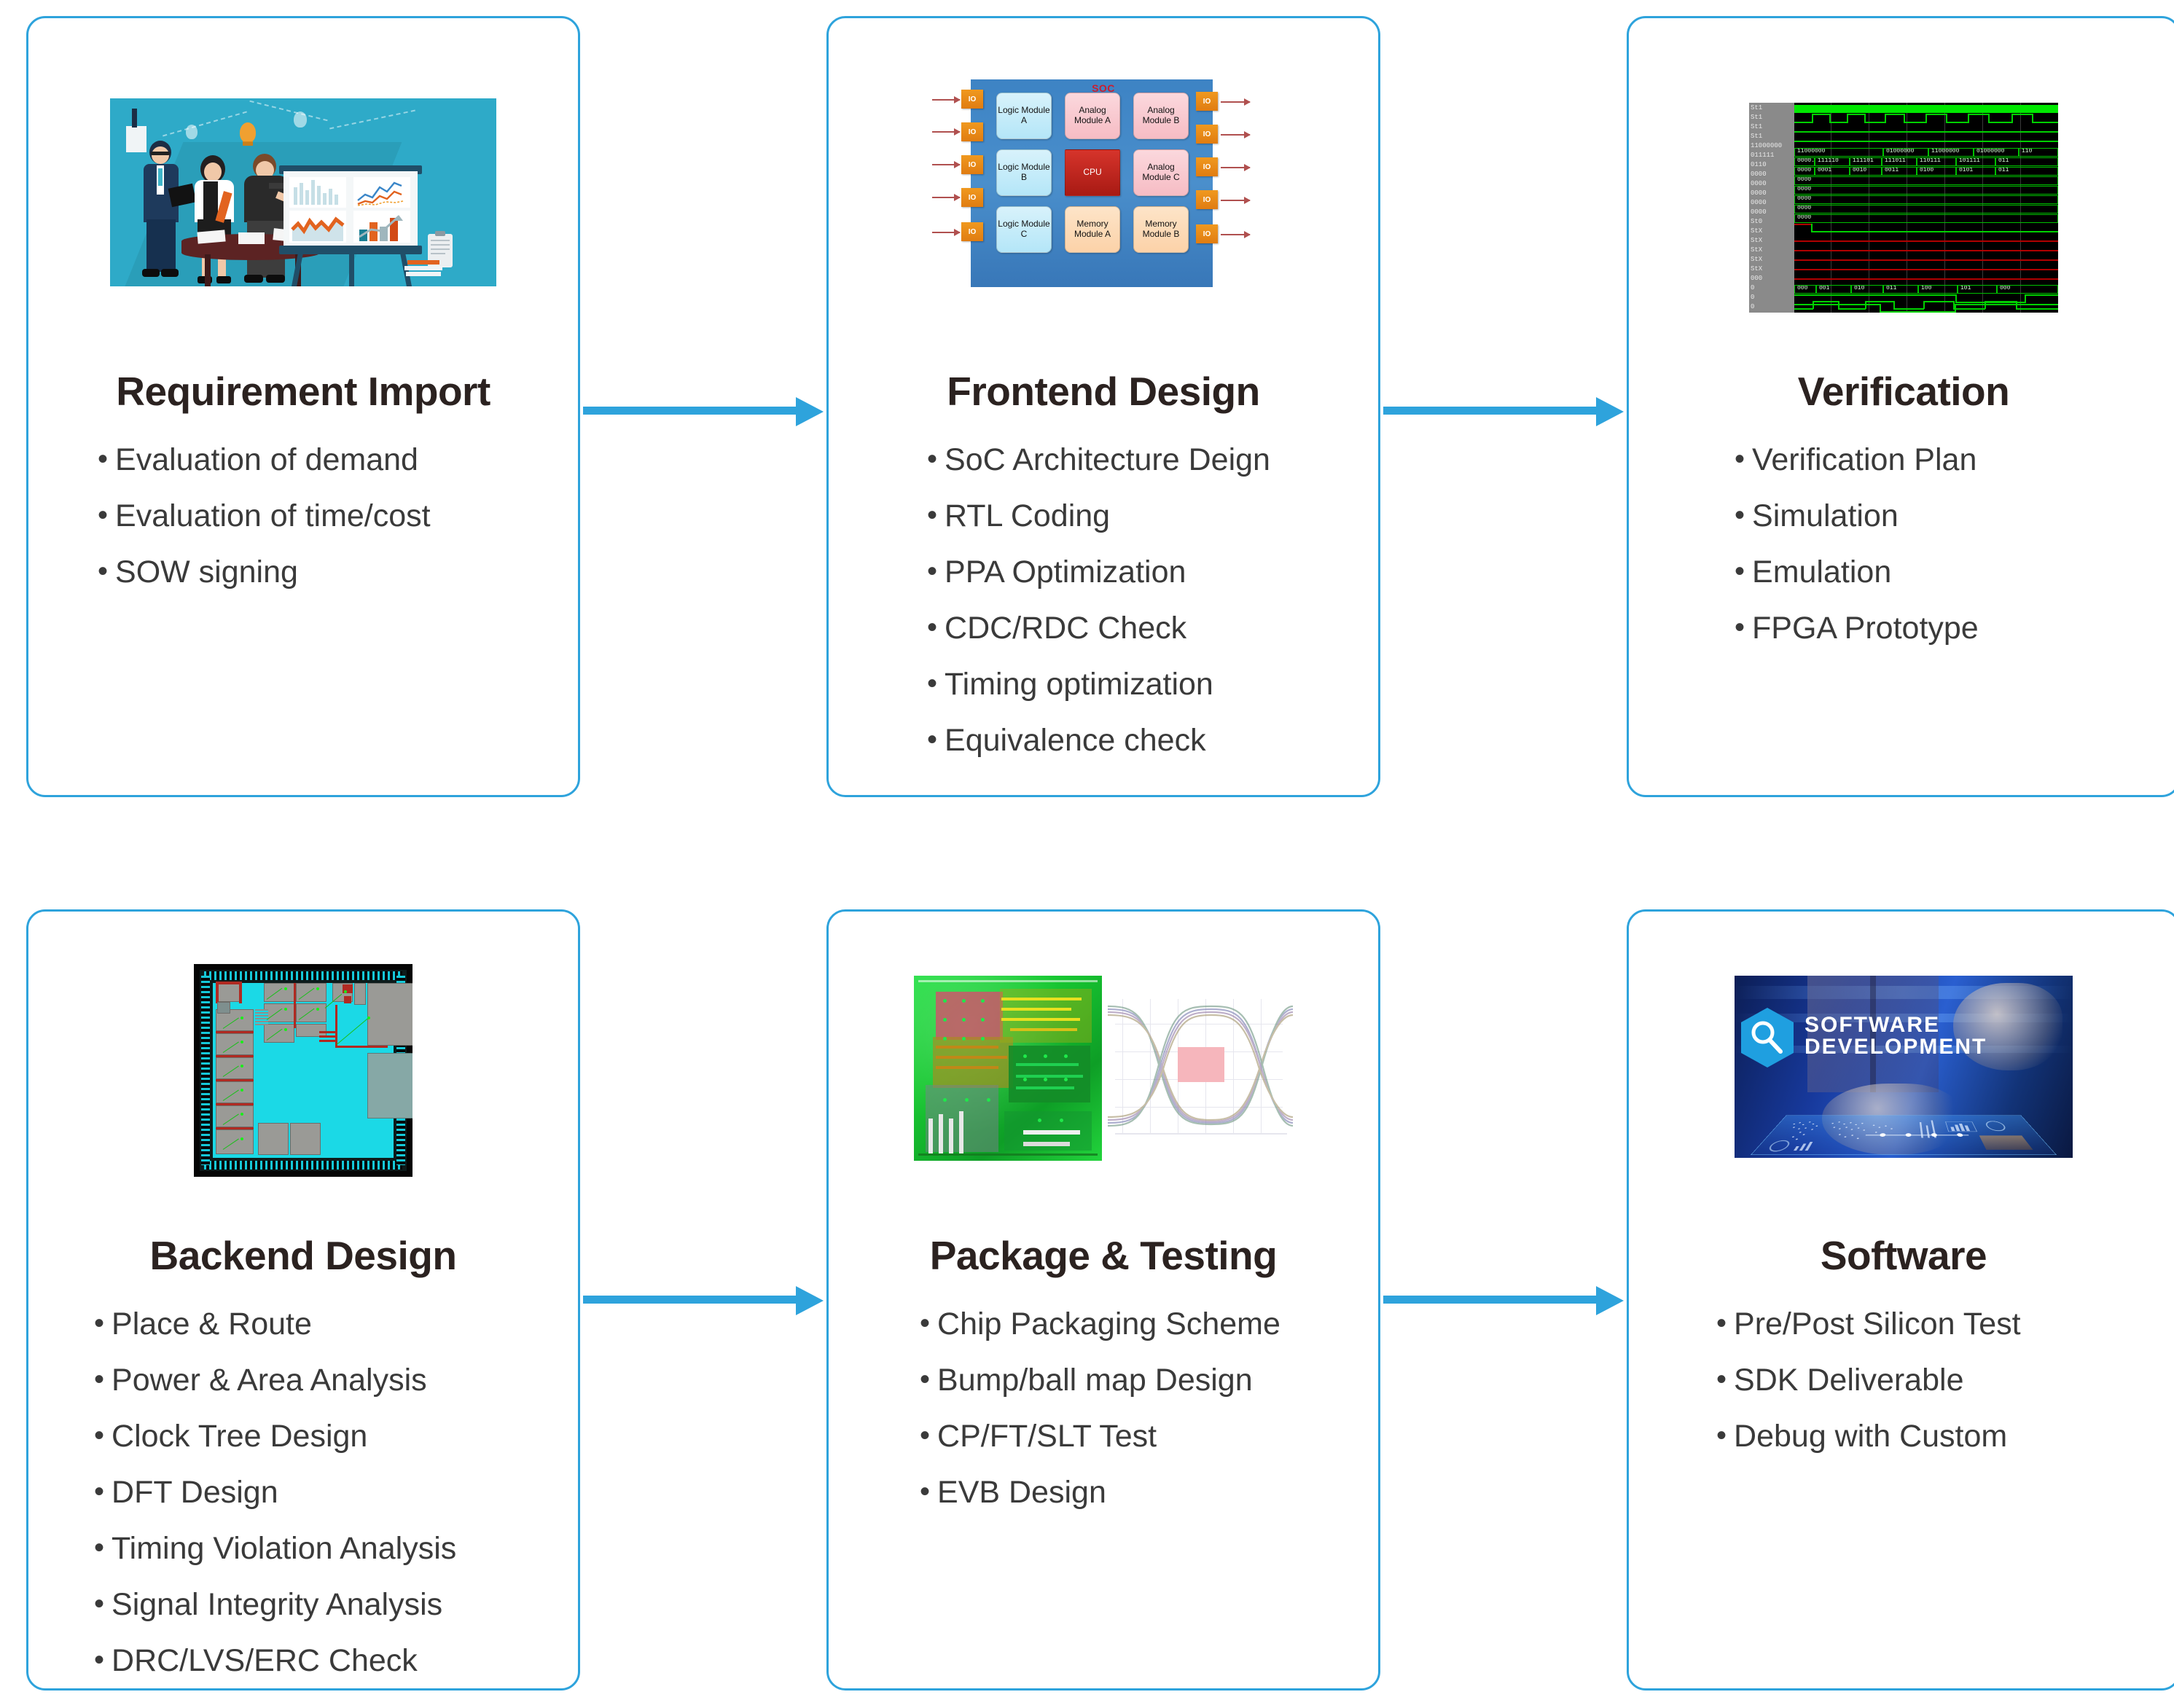 The width and height of the screenshot is (2174, 1708). I want to click on card-title: Package & Testing, so click(1103, 1255).